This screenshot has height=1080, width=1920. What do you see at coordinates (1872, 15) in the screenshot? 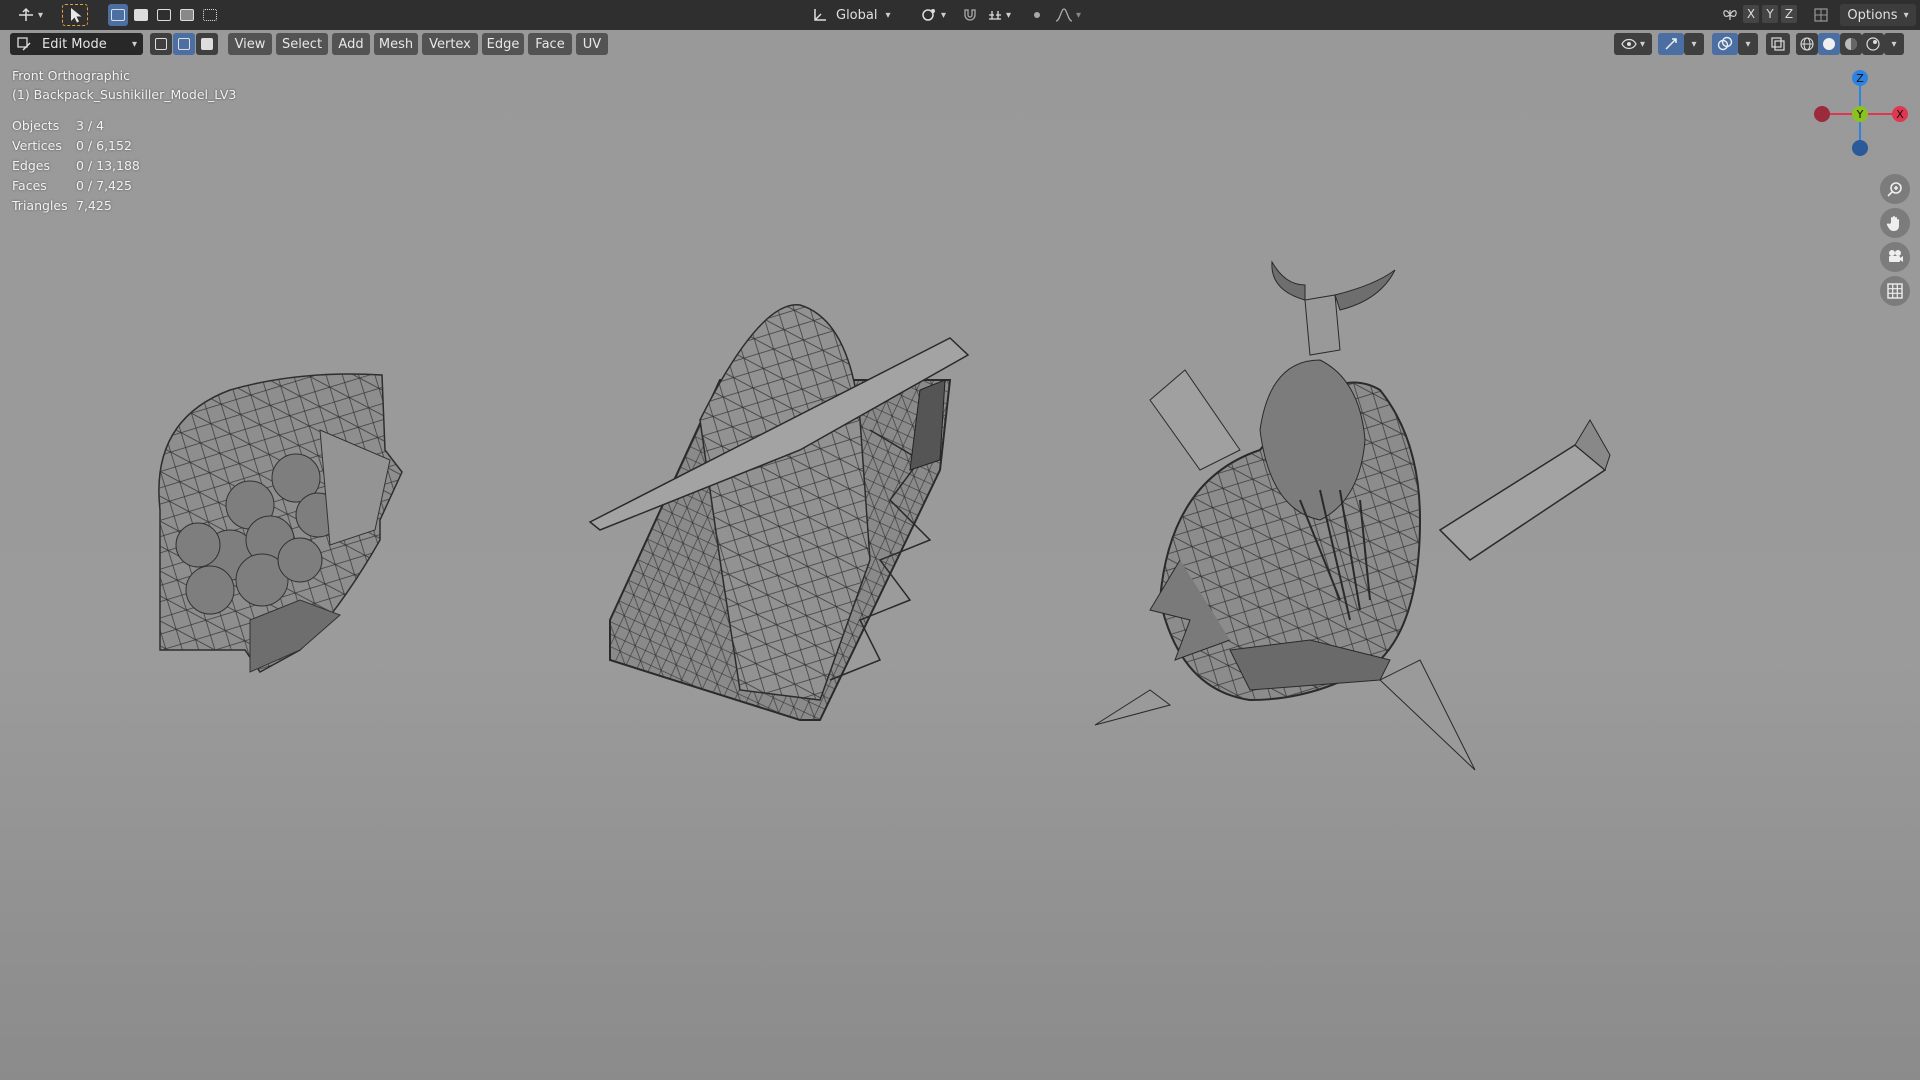
I see `options-label: Options` at bounding box center [1872, 15].